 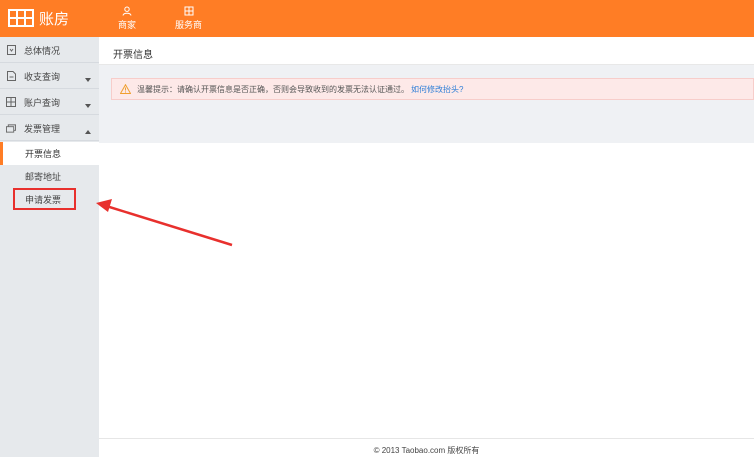 I want to click on sidebar-item-label: 发票管理, so click(x=42, y=128).